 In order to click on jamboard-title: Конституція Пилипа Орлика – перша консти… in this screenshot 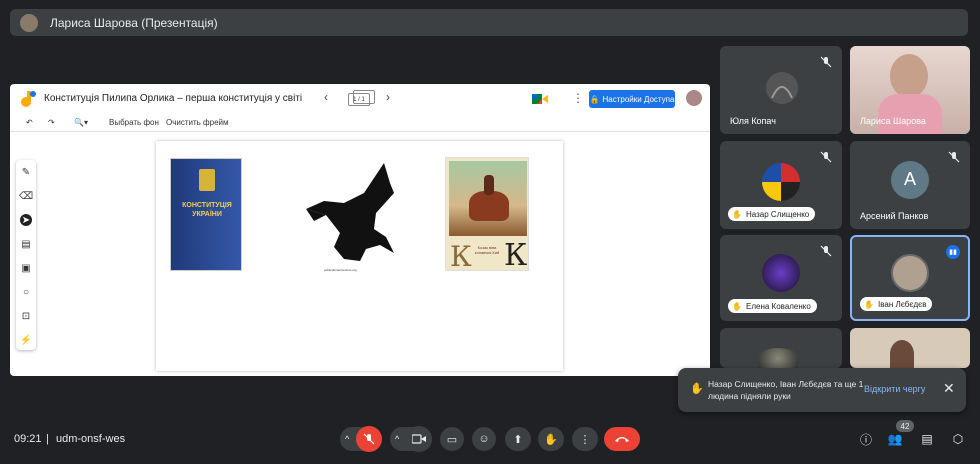, I will do `click(173, 98)`.